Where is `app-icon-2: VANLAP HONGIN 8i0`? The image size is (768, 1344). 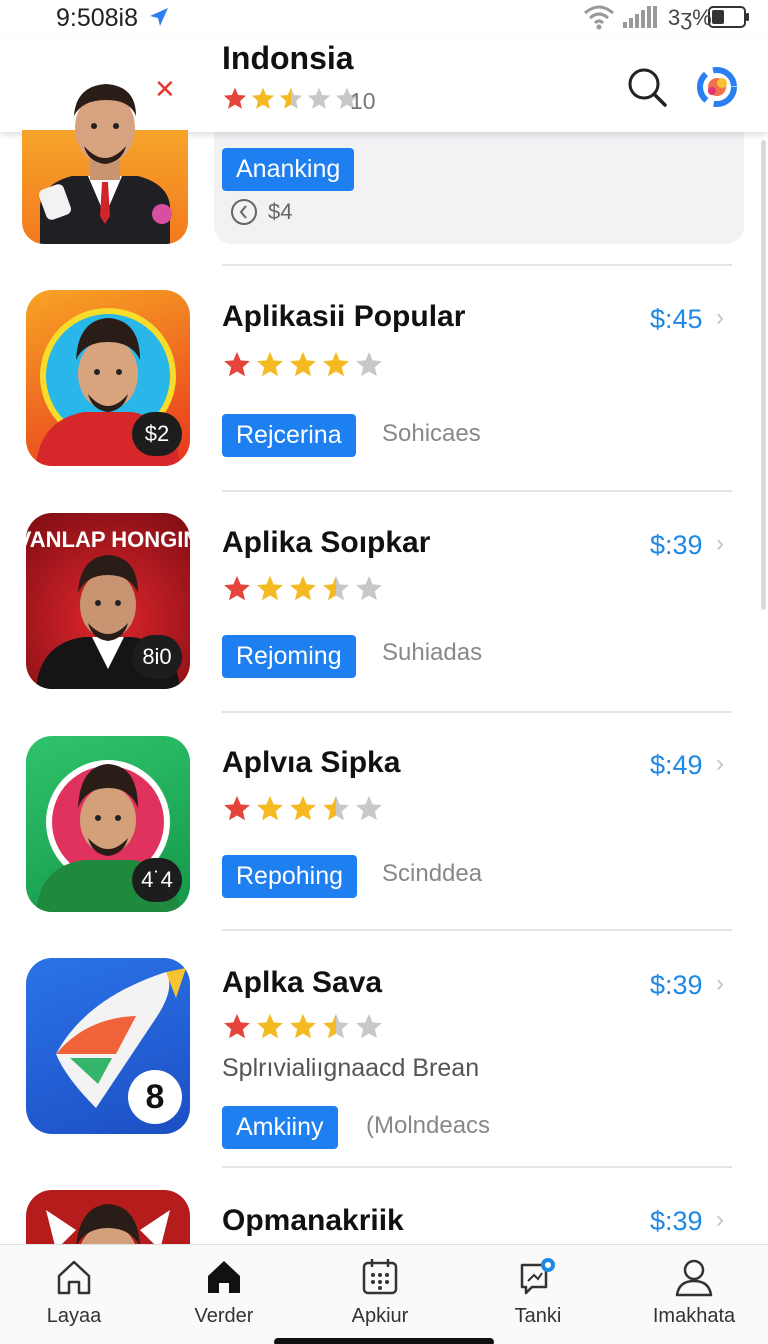 app-icon-2: VANLAP HONGIN 8i0 is located at coordinates (108, 601).